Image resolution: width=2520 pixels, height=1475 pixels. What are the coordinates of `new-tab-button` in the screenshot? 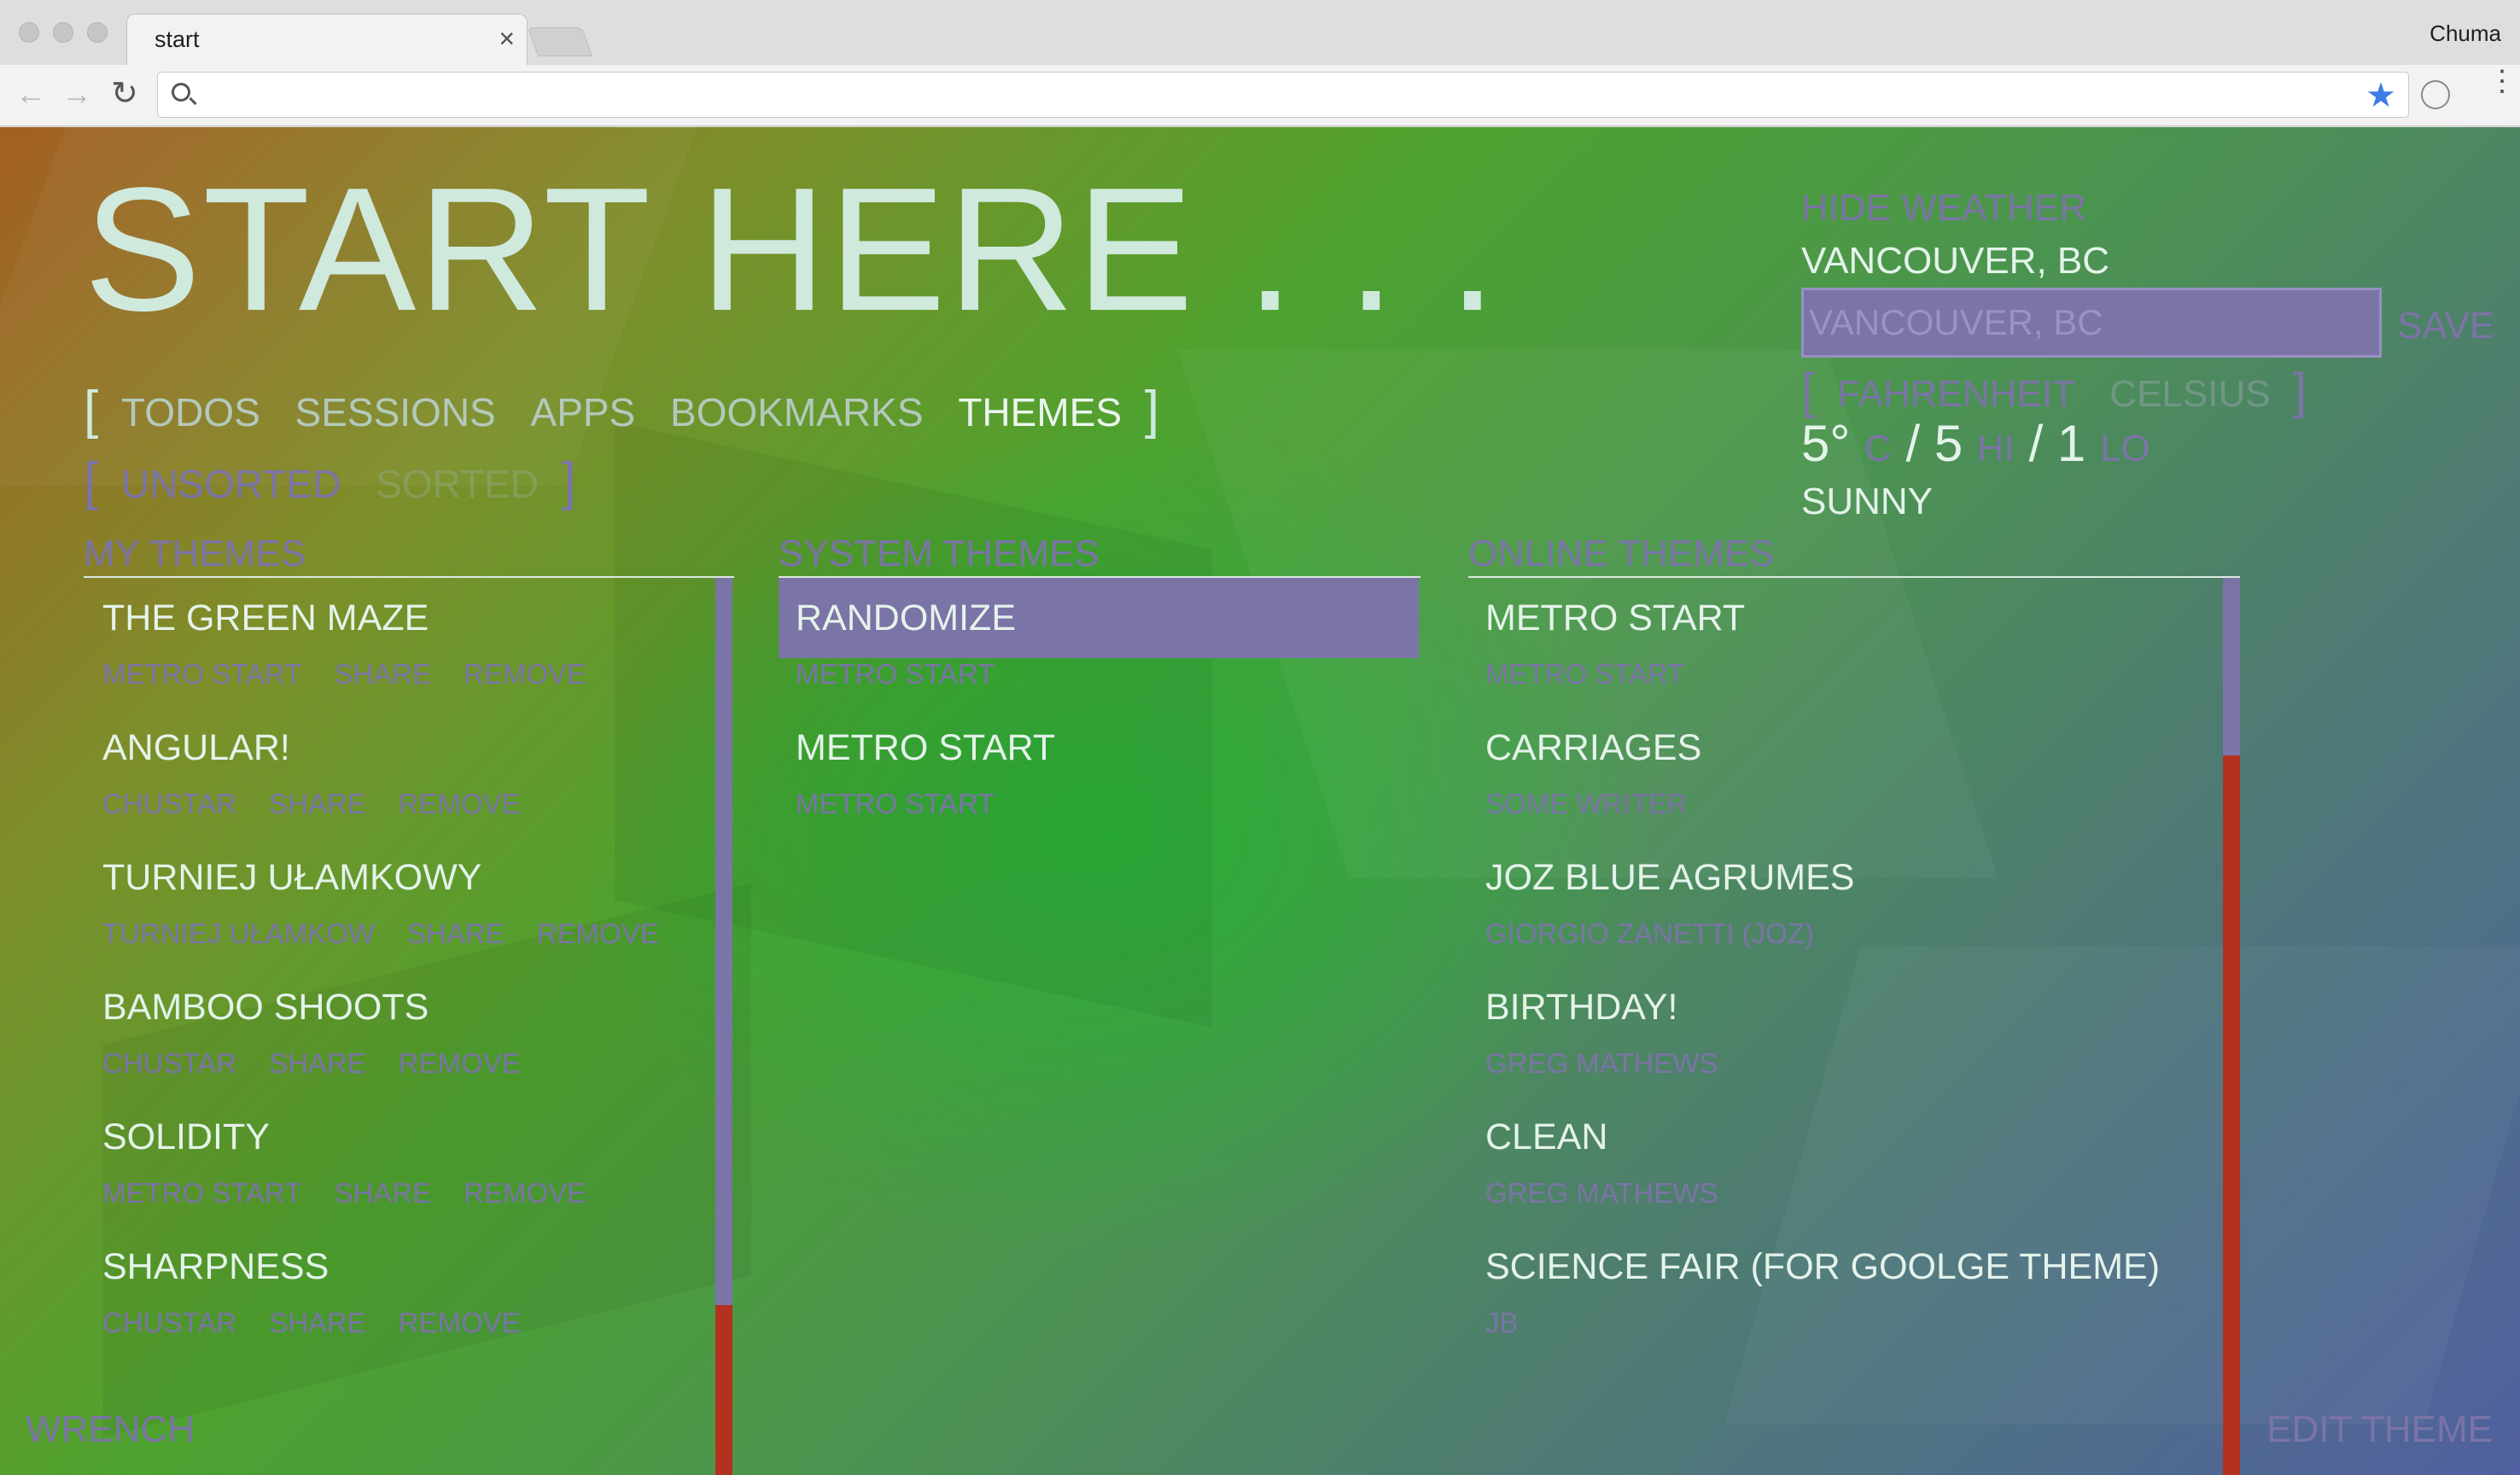 It's located at (560, 41).